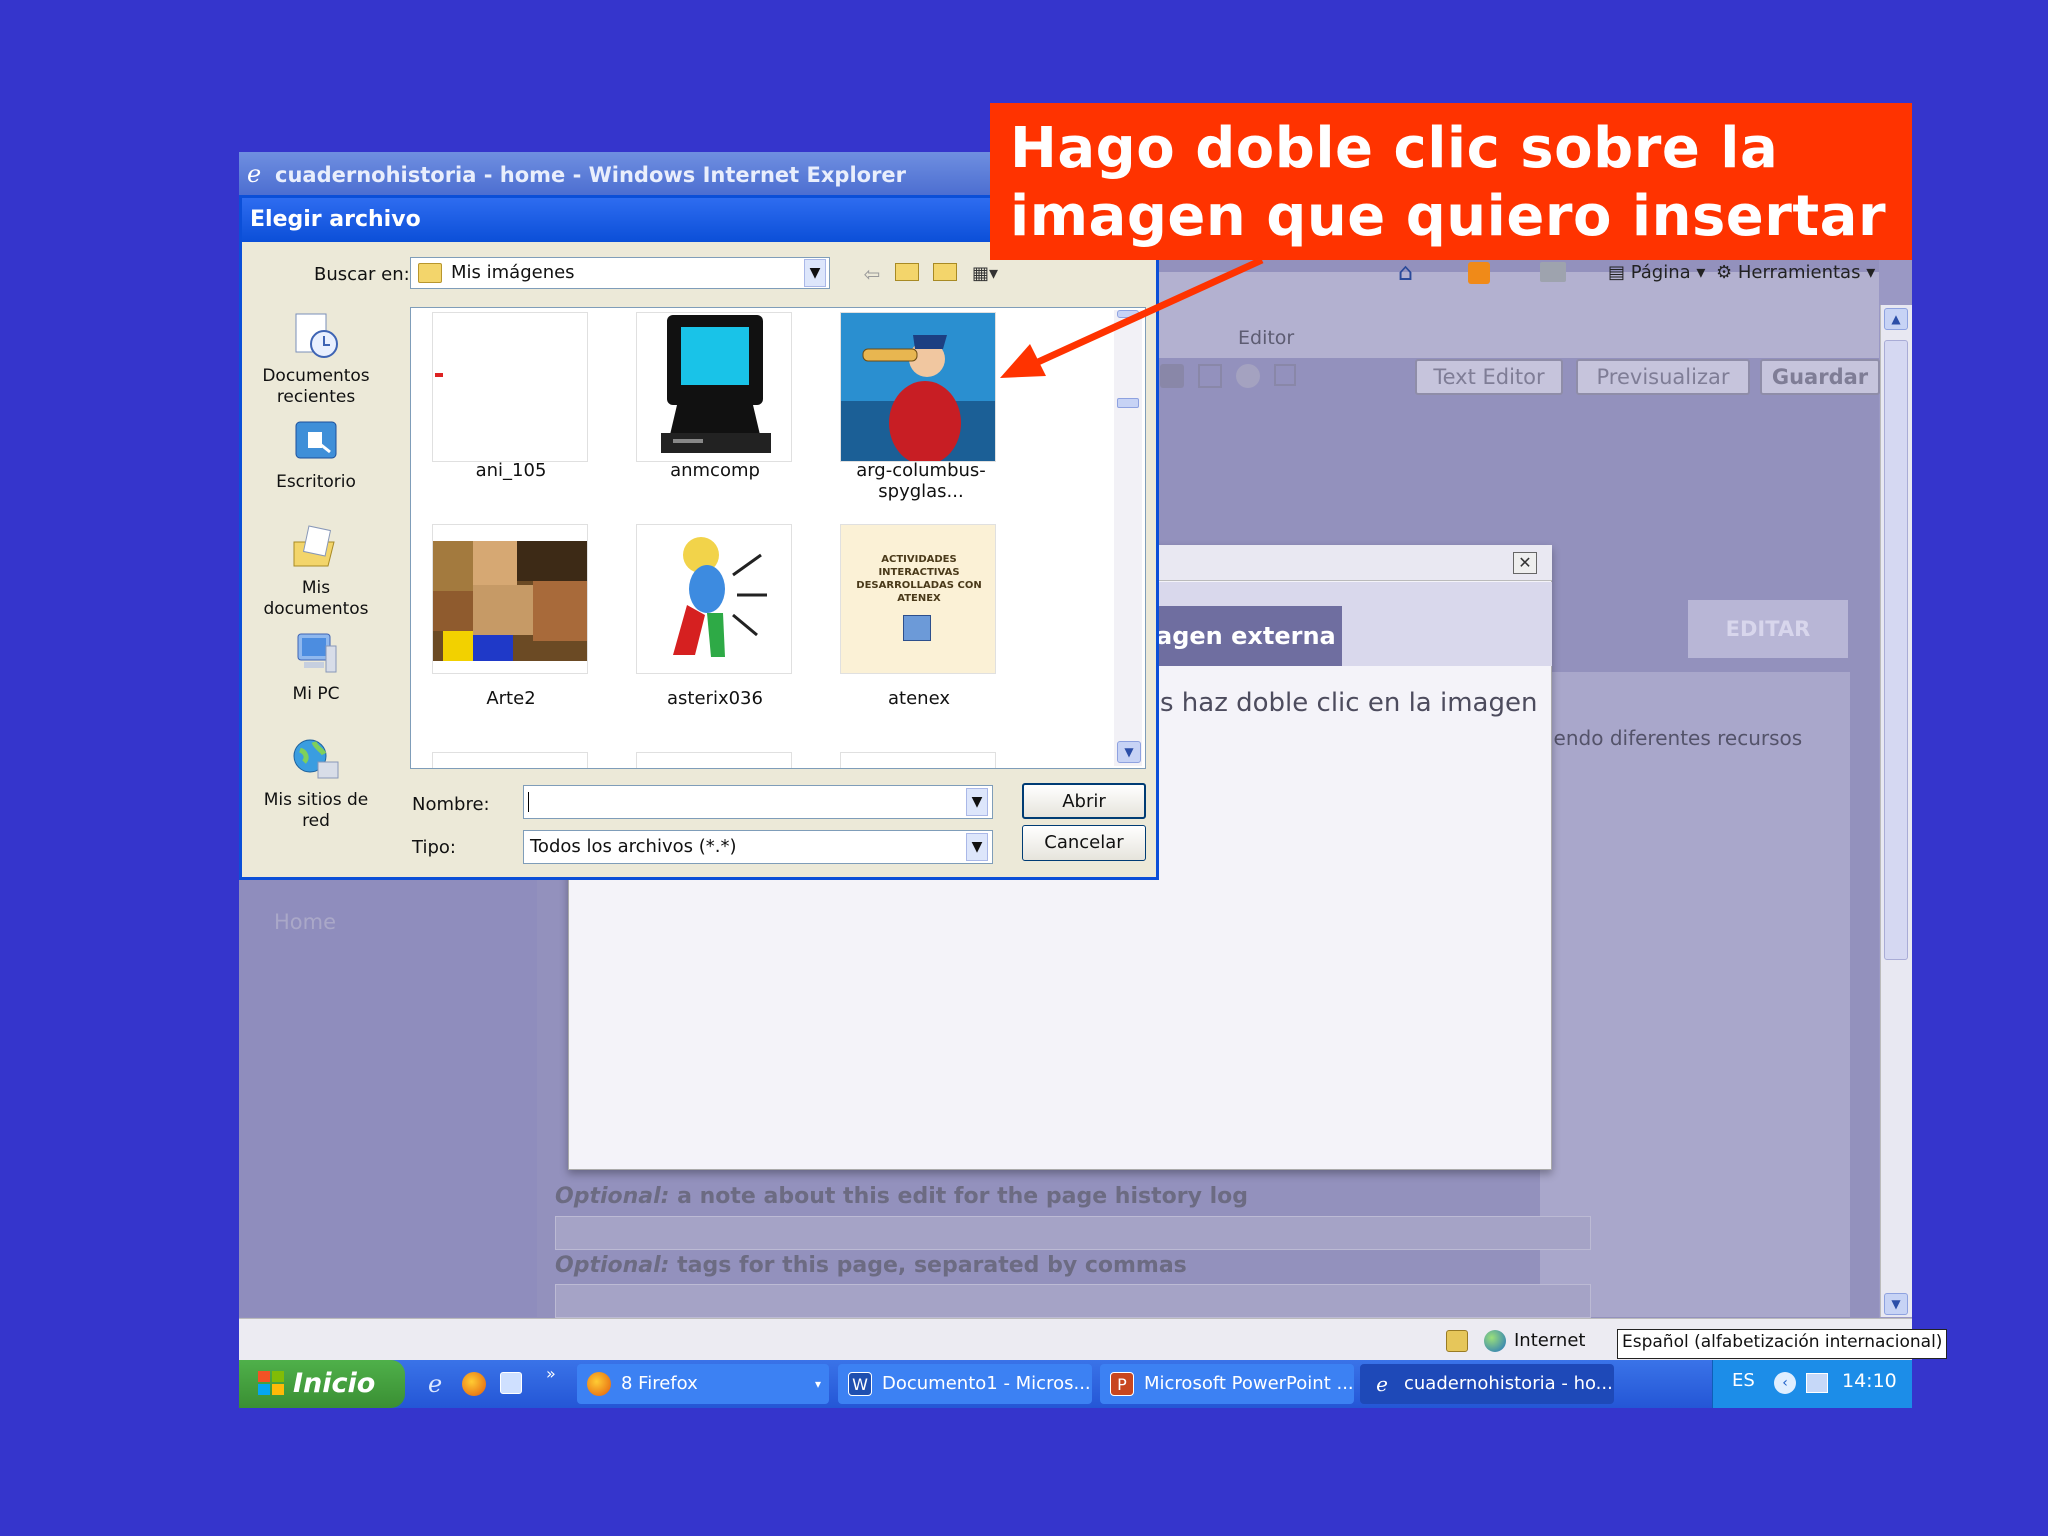  I want to click on home-link: Home, so click(305, 922).